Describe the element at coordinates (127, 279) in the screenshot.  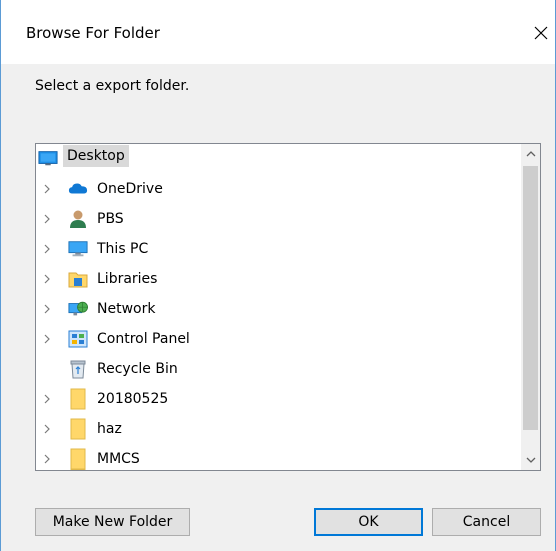
I see `tree-item-label: Libraries` at that location.